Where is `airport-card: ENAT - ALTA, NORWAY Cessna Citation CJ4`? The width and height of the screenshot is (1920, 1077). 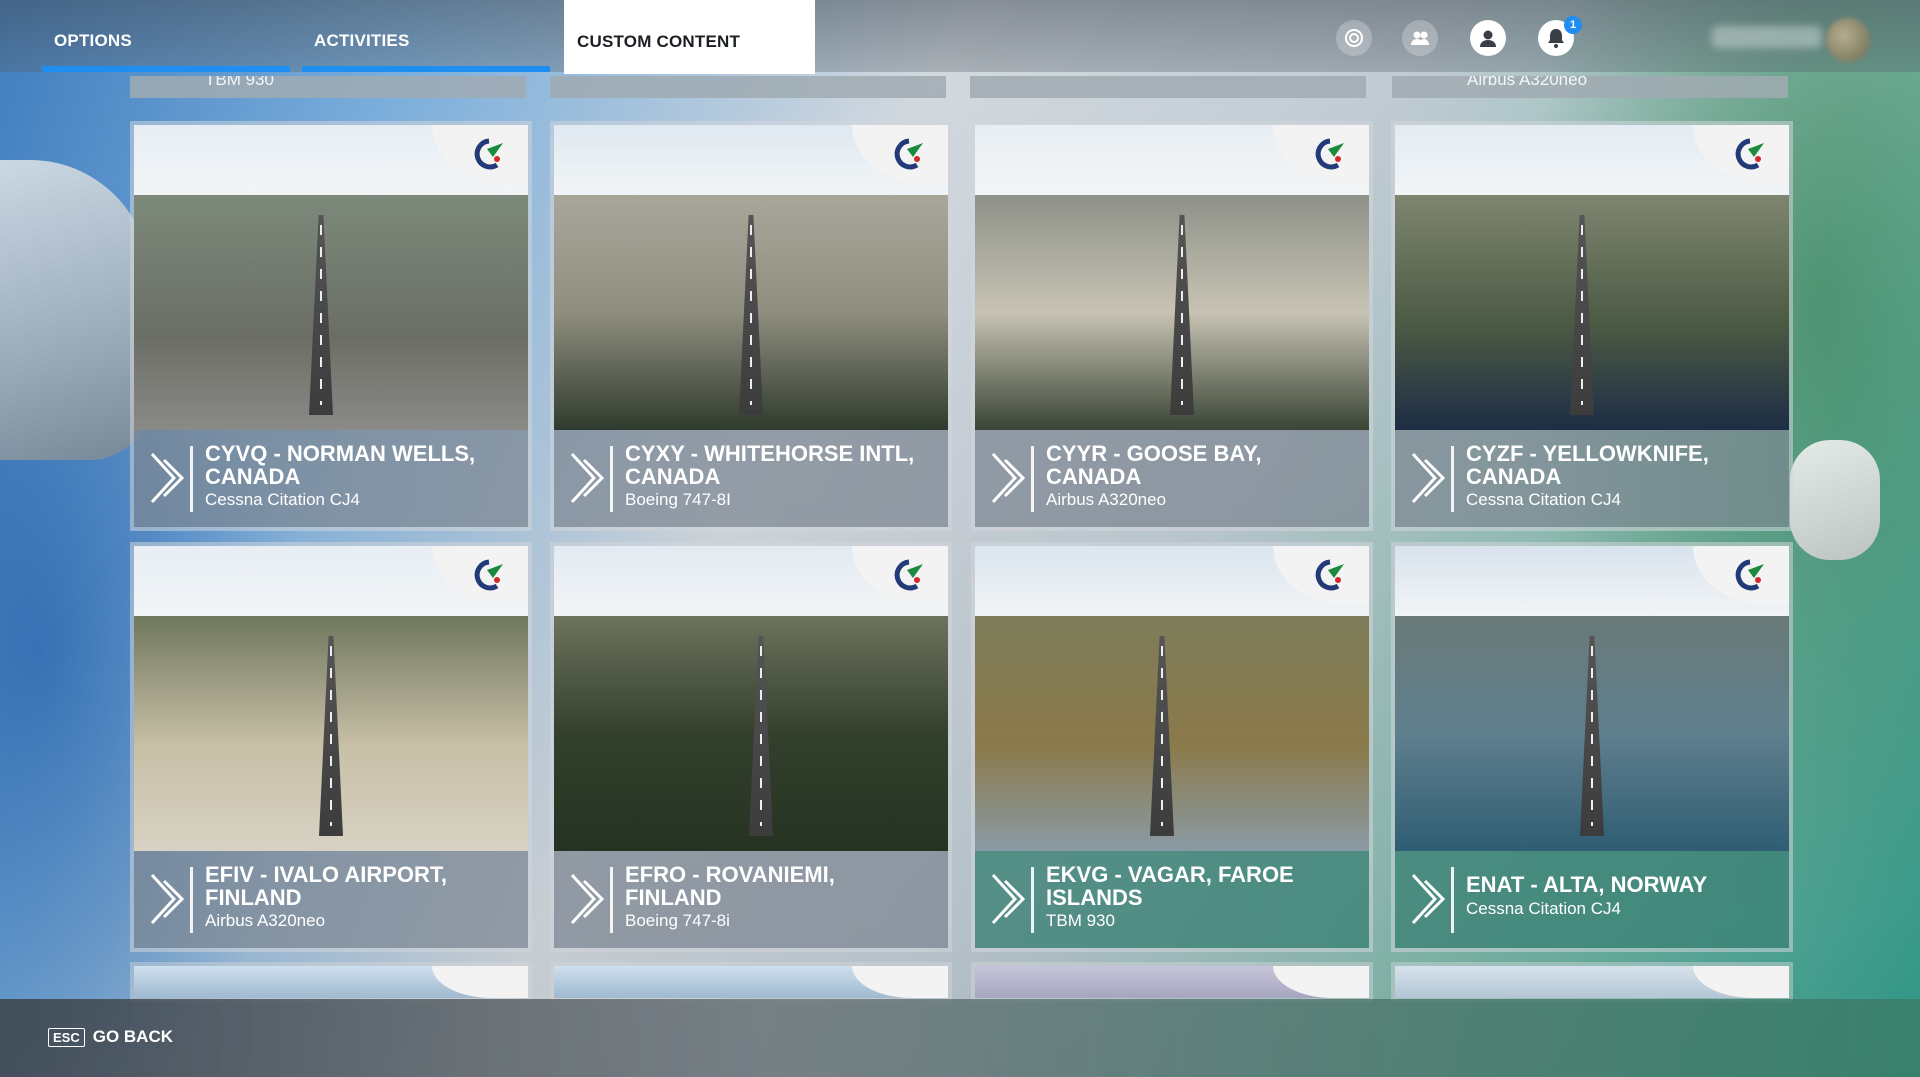
airport-card: ENAT - ALTA, NORWAY Cessna Citation CJ4 is located at coordinates (1592, 747).